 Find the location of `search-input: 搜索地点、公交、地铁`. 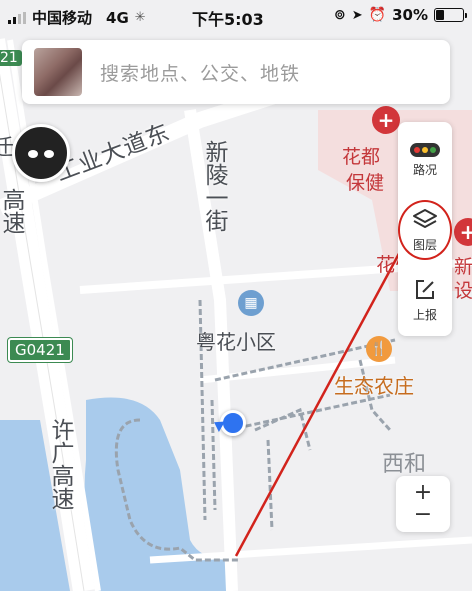

search-input: 搜索地点、公交、地铁 is located at coordinates (200, 72).